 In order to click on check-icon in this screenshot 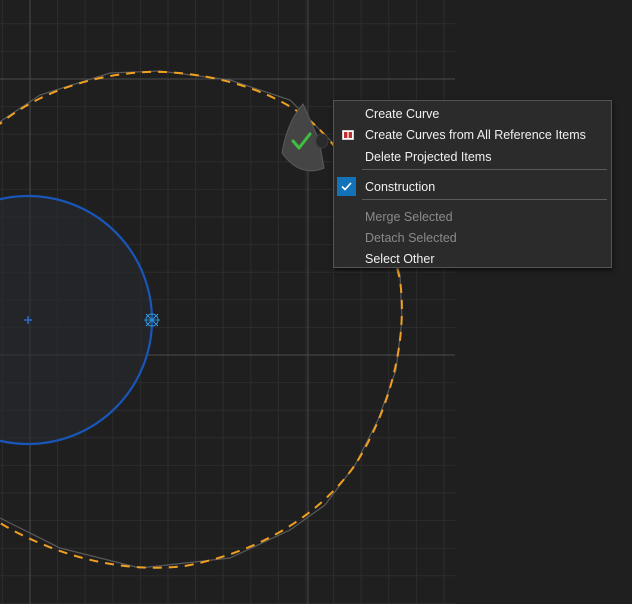, I will do `click(346, 186)`.